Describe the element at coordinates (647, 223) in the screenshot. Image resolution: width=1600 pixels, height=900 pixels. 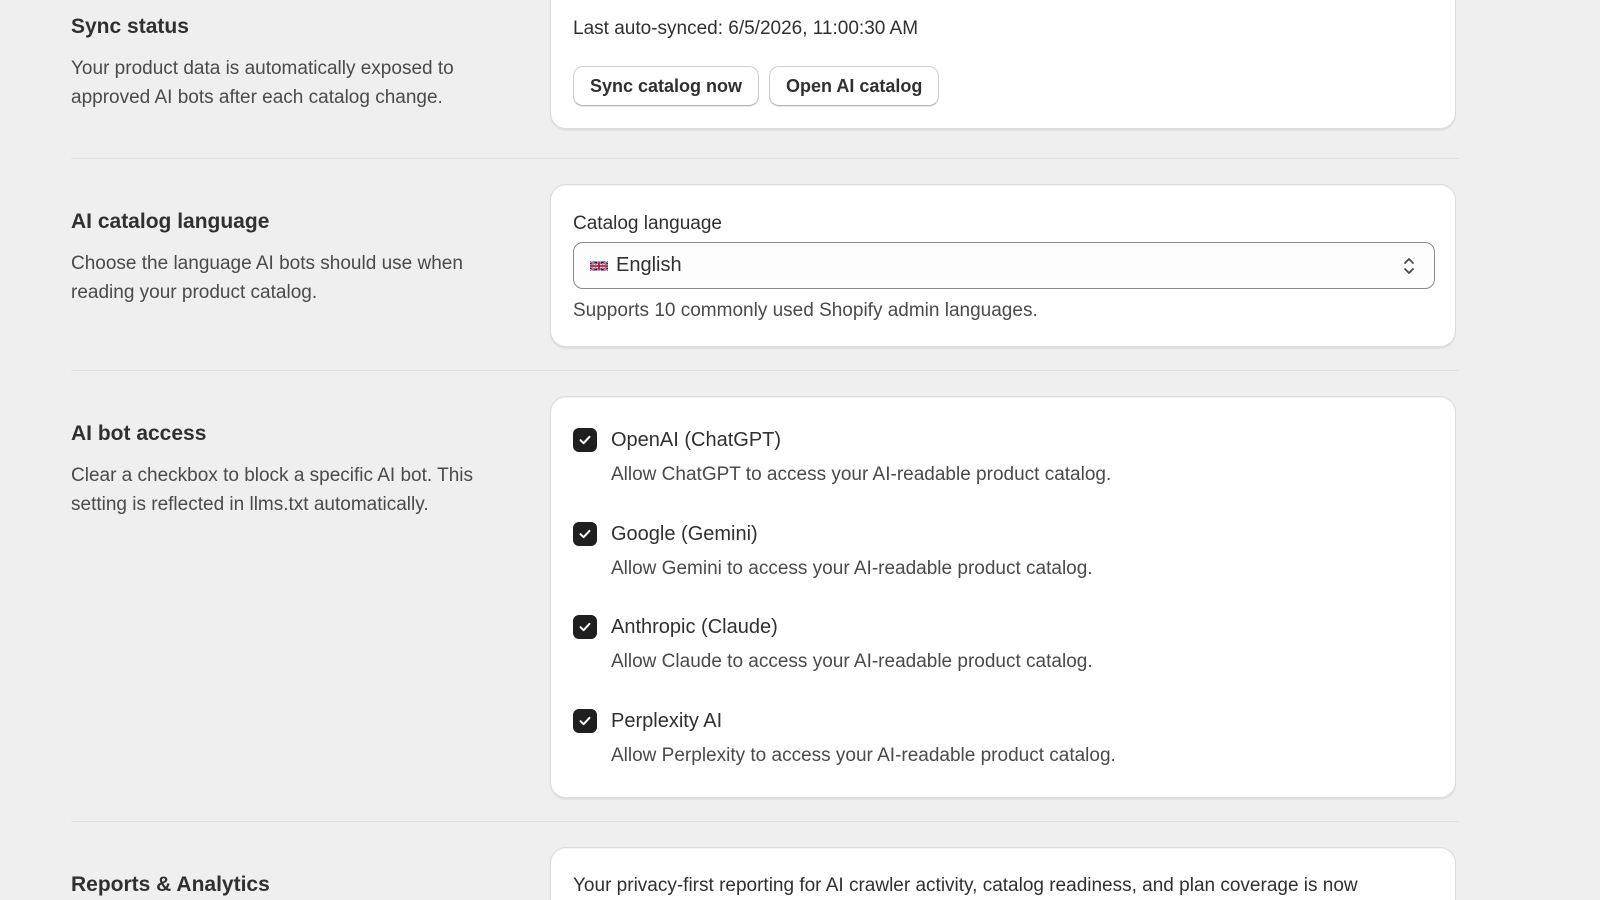
I see `catalog-language-label: Catalog language` at that location.